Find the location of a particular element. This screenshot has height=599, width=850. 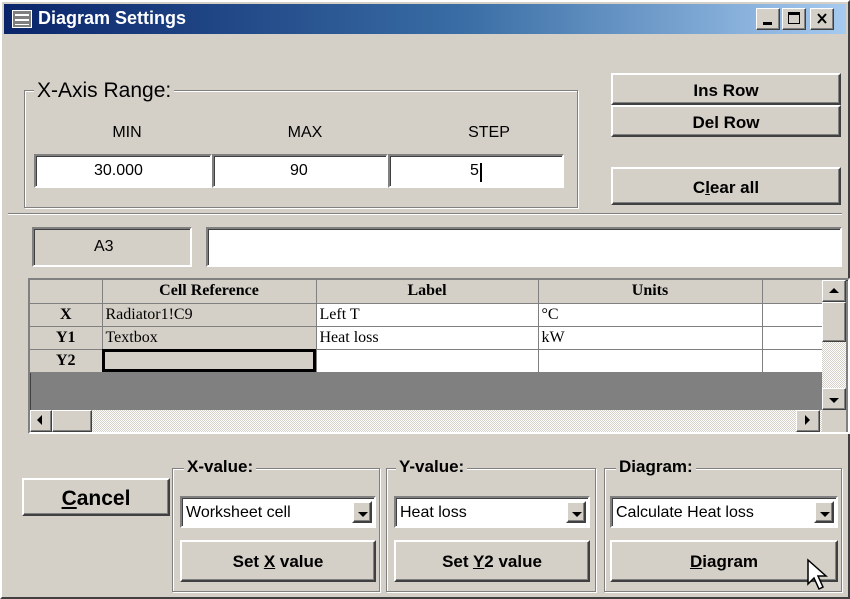

title-bar: Diagram Settings is located at coordinates (425, 19).